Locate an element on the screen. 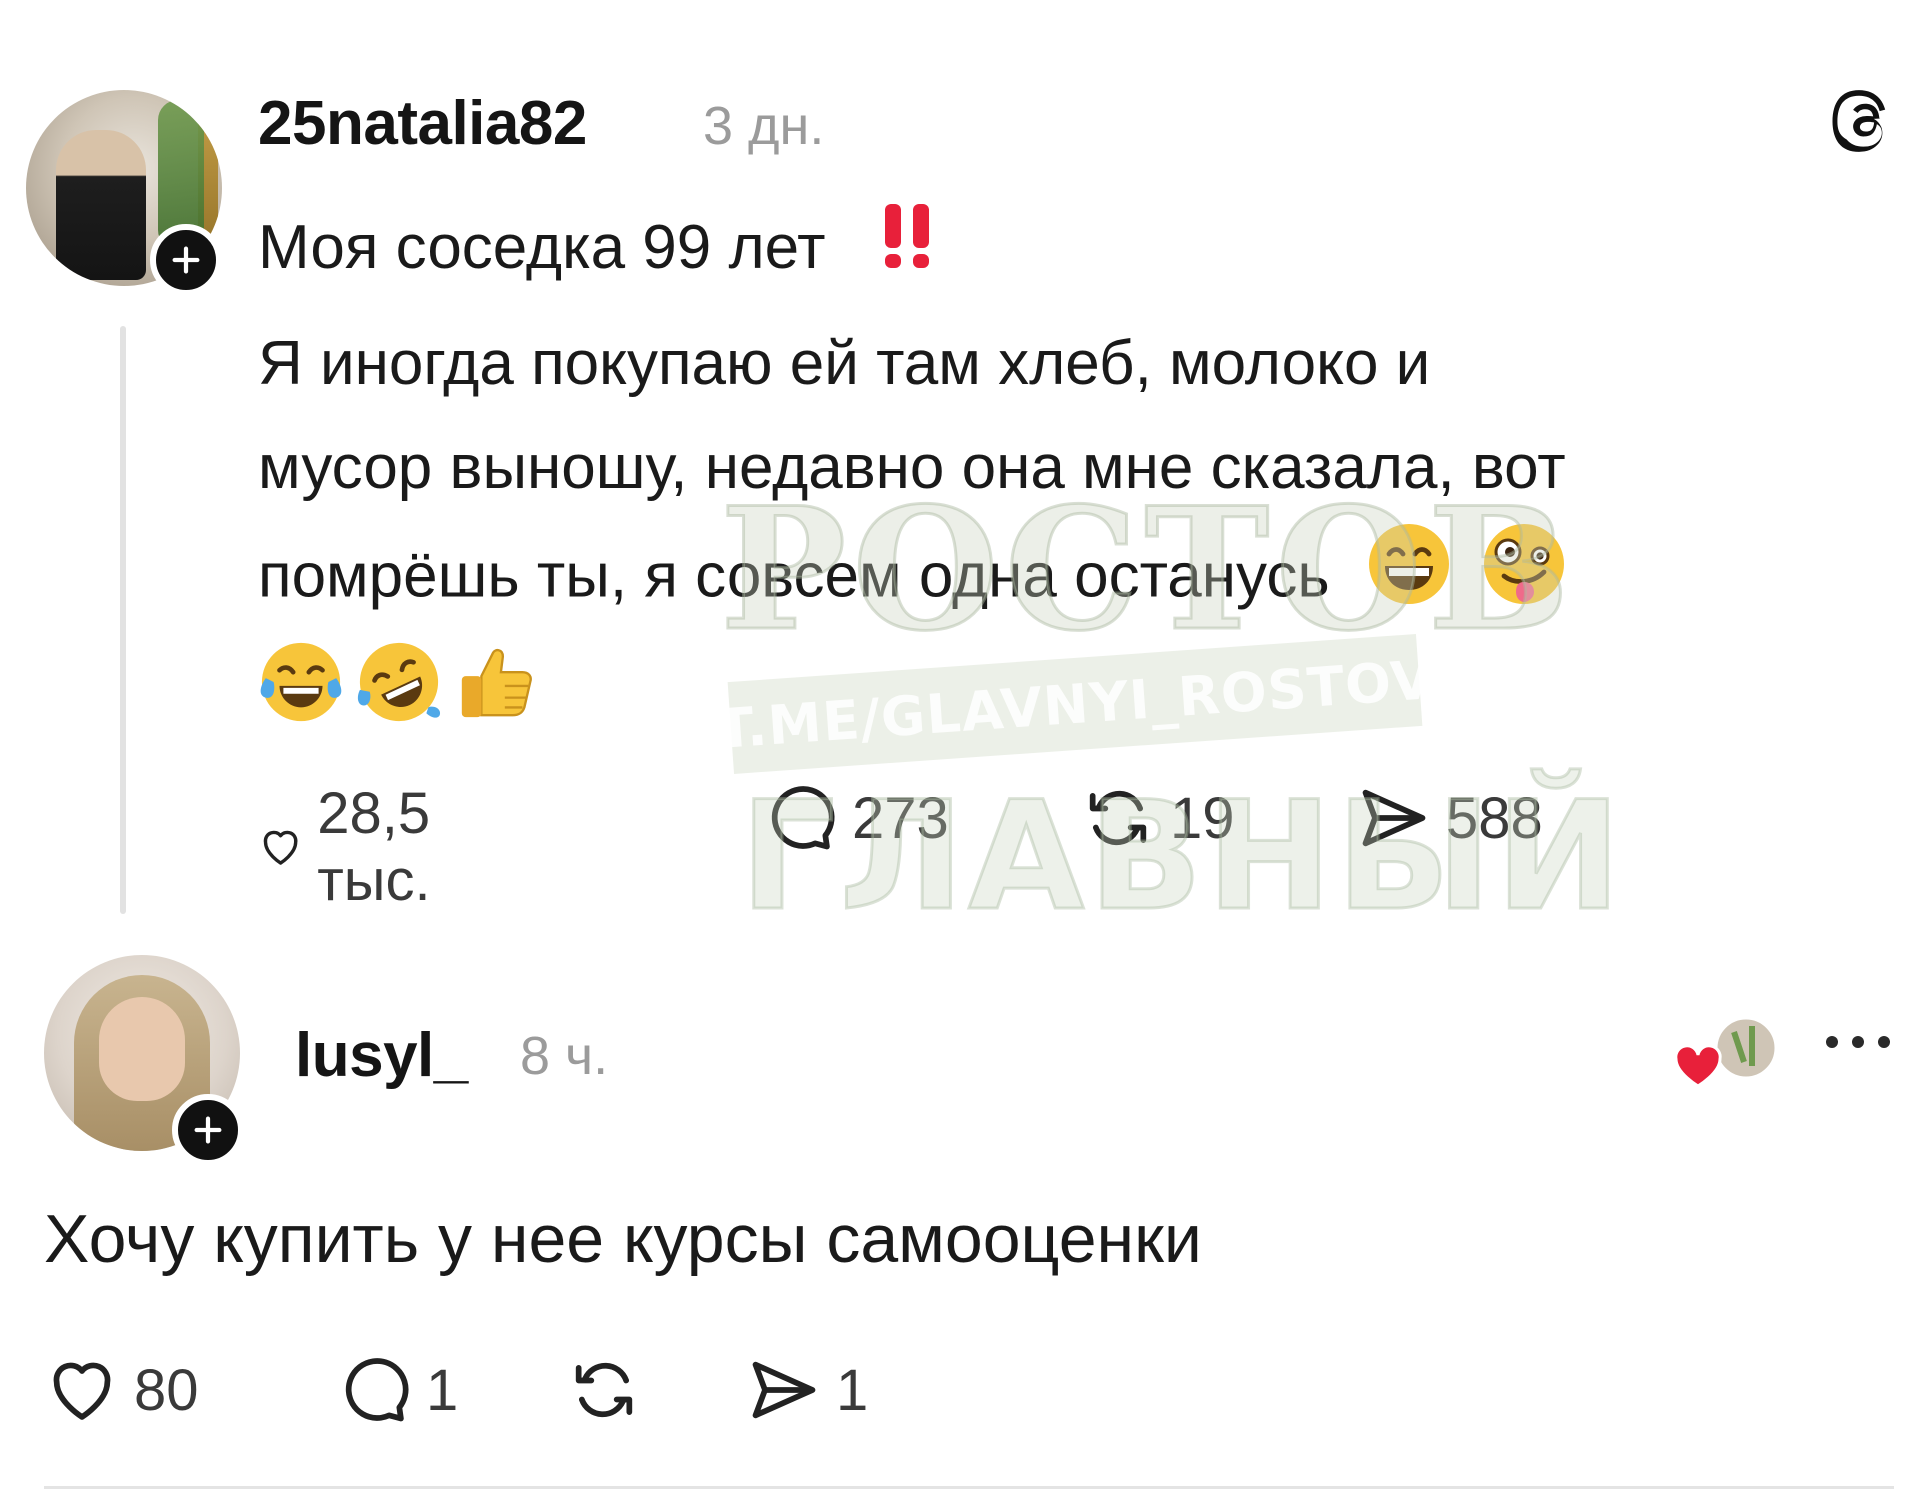 This screenshot has width=1920, height=1493. post-emoji-row is located at coordinates (399, 682).